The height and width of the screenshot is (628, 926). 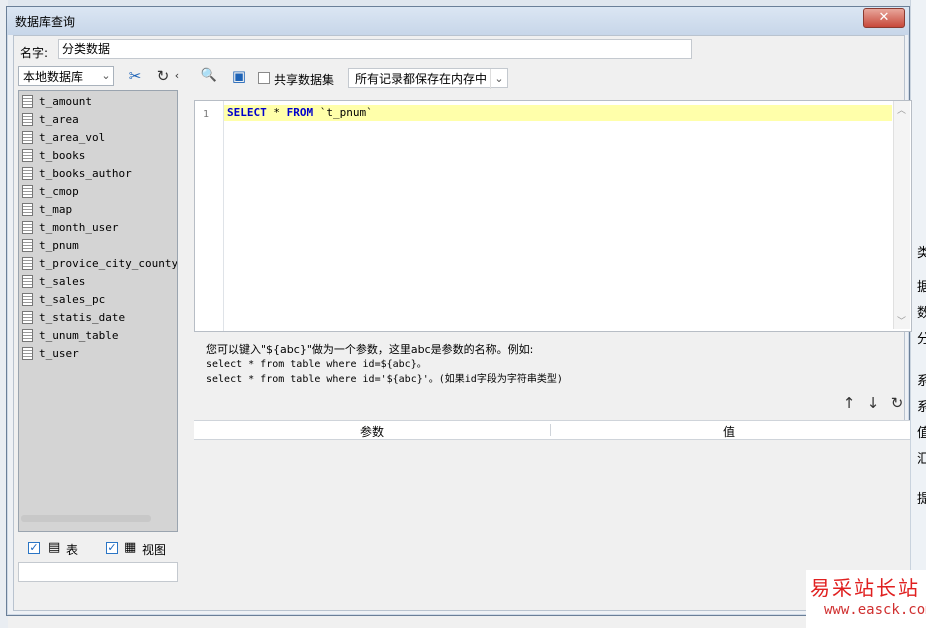 I want to click on table-item: t_unum_table, so click(x=70, y=337).